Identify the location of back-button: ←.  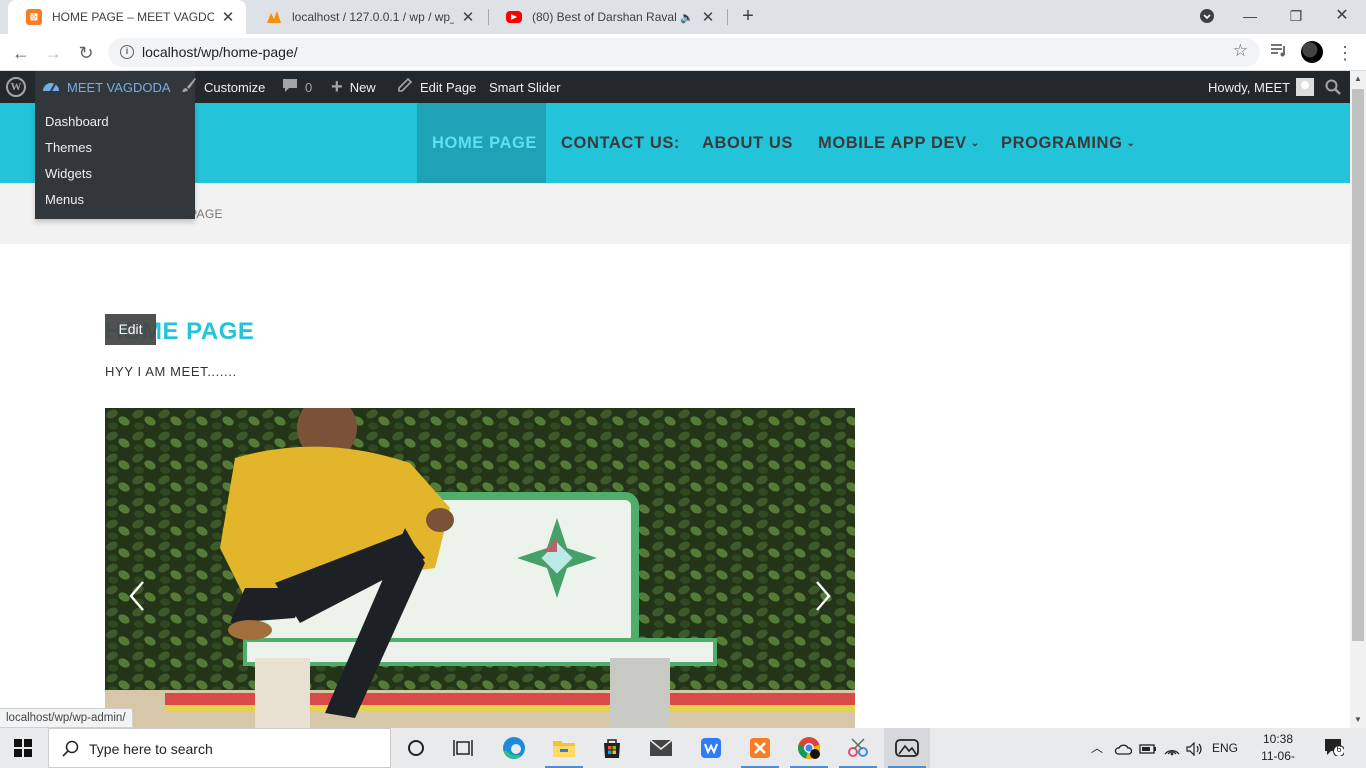
(21, 53).